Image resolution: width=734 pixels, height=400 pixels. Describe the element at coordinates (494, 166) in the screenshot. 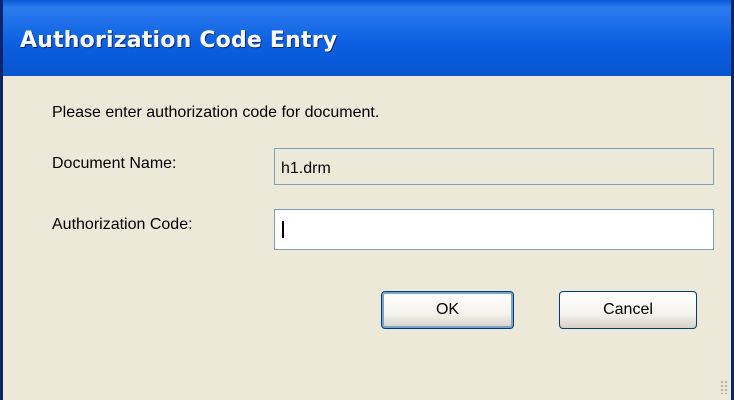

I see `document-name-field: h1.drm` at that location.